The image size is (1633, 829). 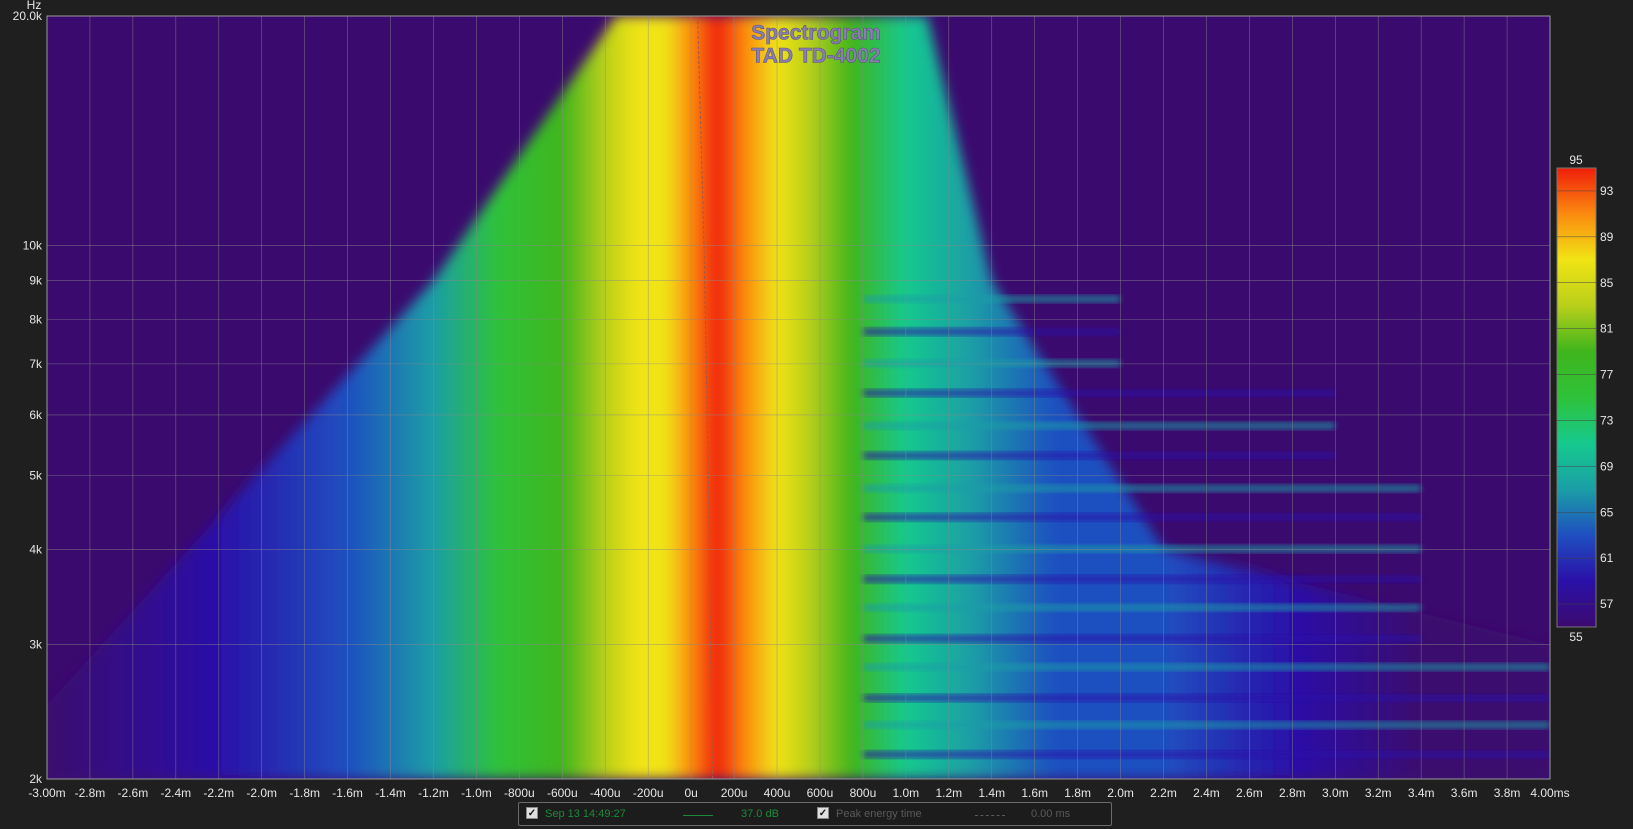 I want to click on x-tick-label: -200u, so click(x=648, y=793).